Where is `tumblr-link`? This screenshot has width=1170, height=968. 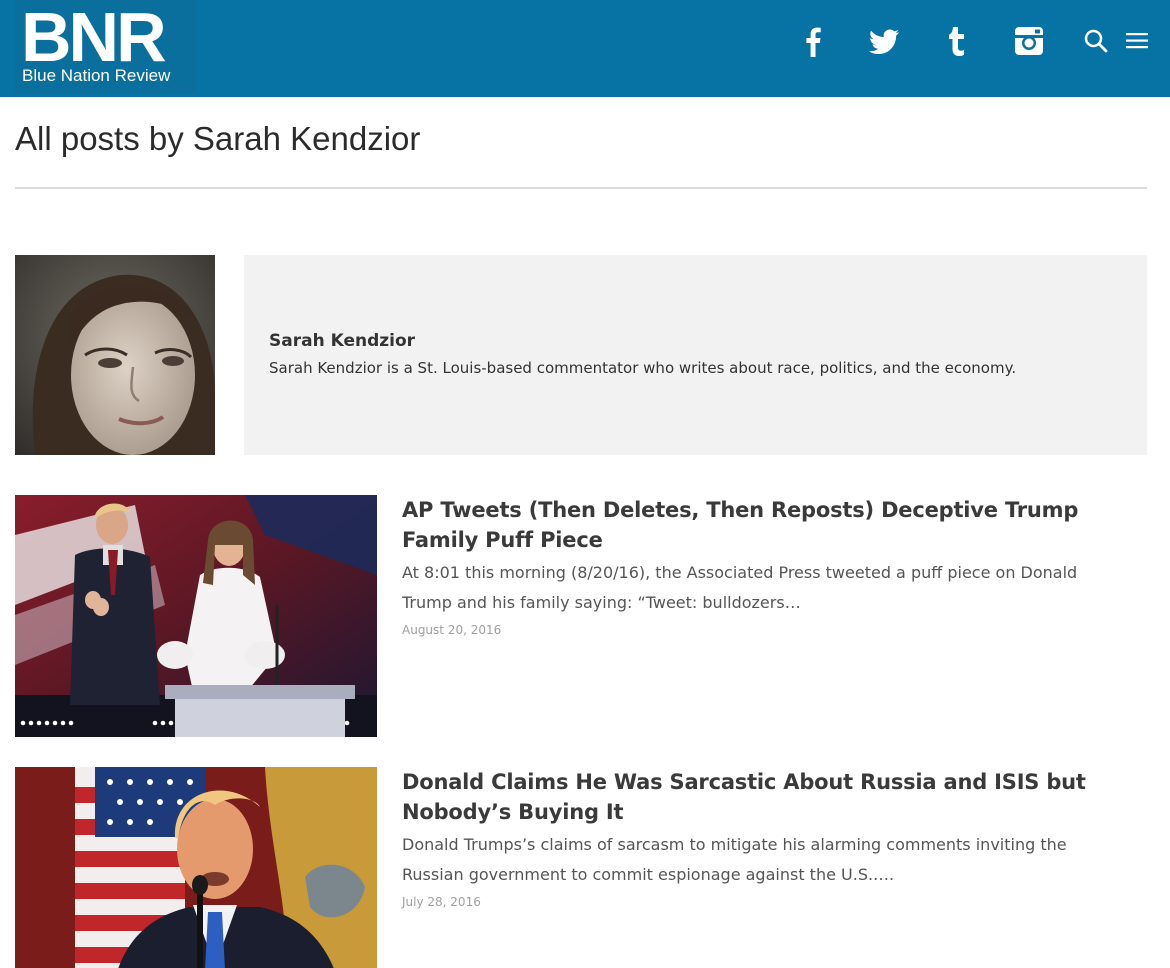 tumblr-link is located at coordinates (957, 41).